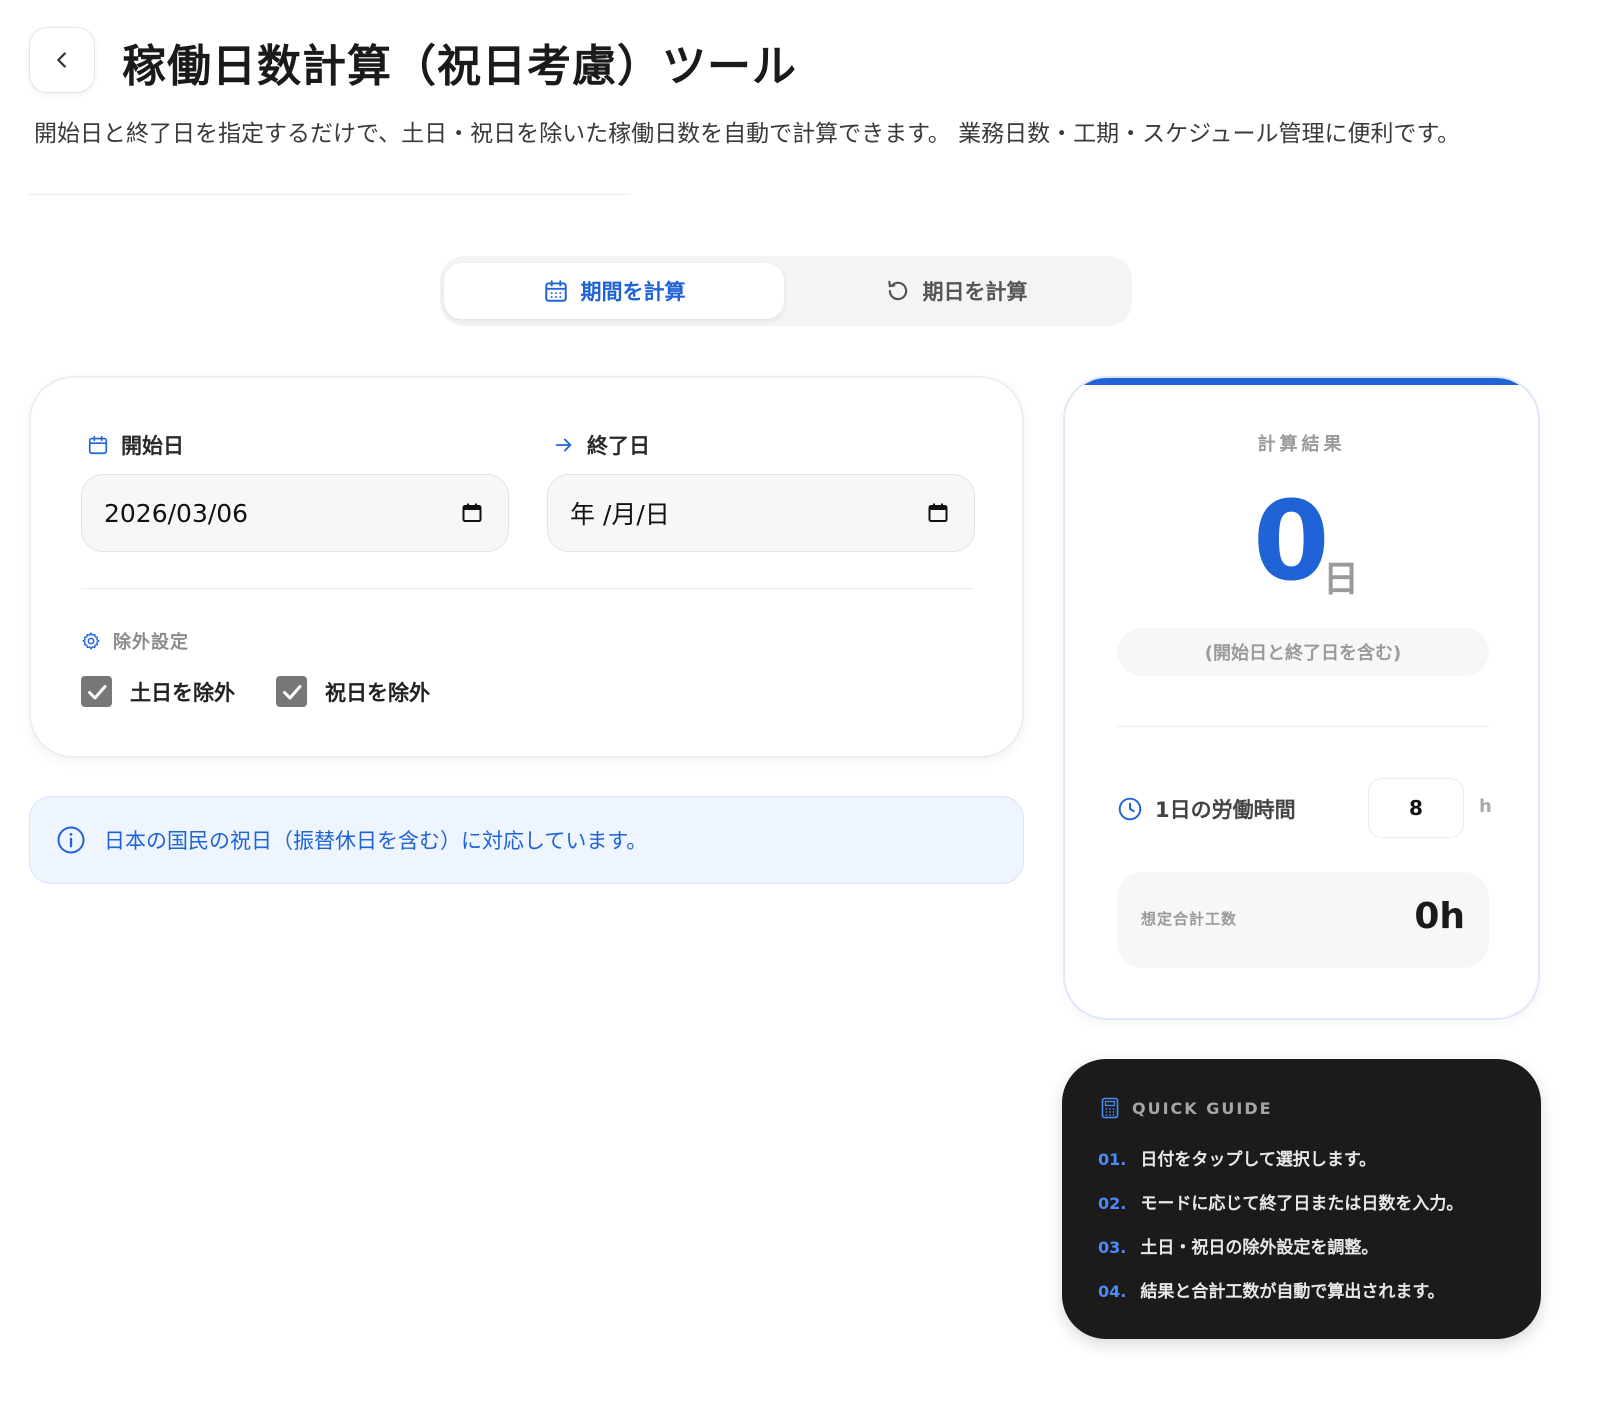 Image resolution: width=1600 pixels, height=1405 pixels. What do you see at coordinates (1130, 809) in the screenshot?
I see `clock-icon` at bounding box center [1130, 809].